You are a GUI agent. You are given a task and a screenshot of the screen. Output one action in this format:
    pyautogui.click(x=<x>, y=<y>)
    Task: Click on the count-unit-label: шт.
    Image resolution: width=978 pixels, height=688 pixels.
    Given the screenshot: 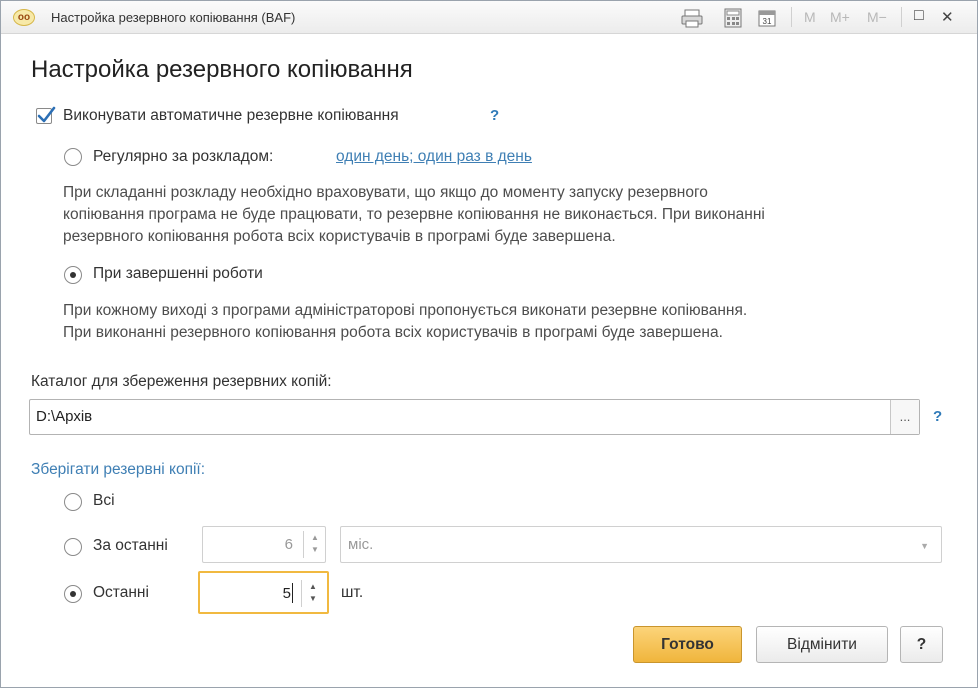 What is the action you would take?
    pyautogui.click(x=352, y=592)
    